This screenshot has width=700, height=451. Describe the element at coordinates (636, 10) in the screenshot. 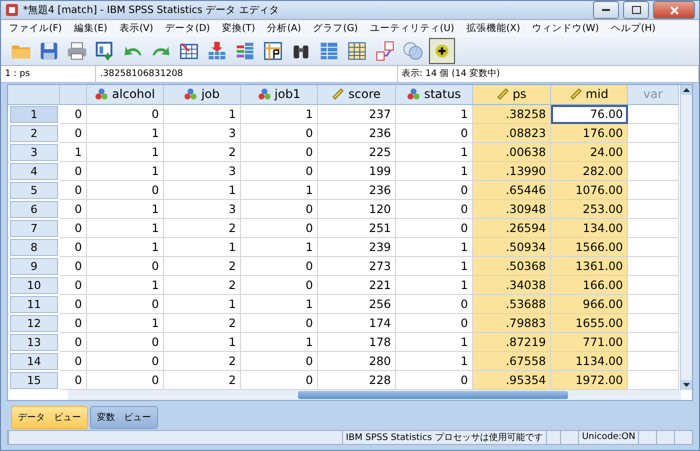

I see `maximize-button` at that location.